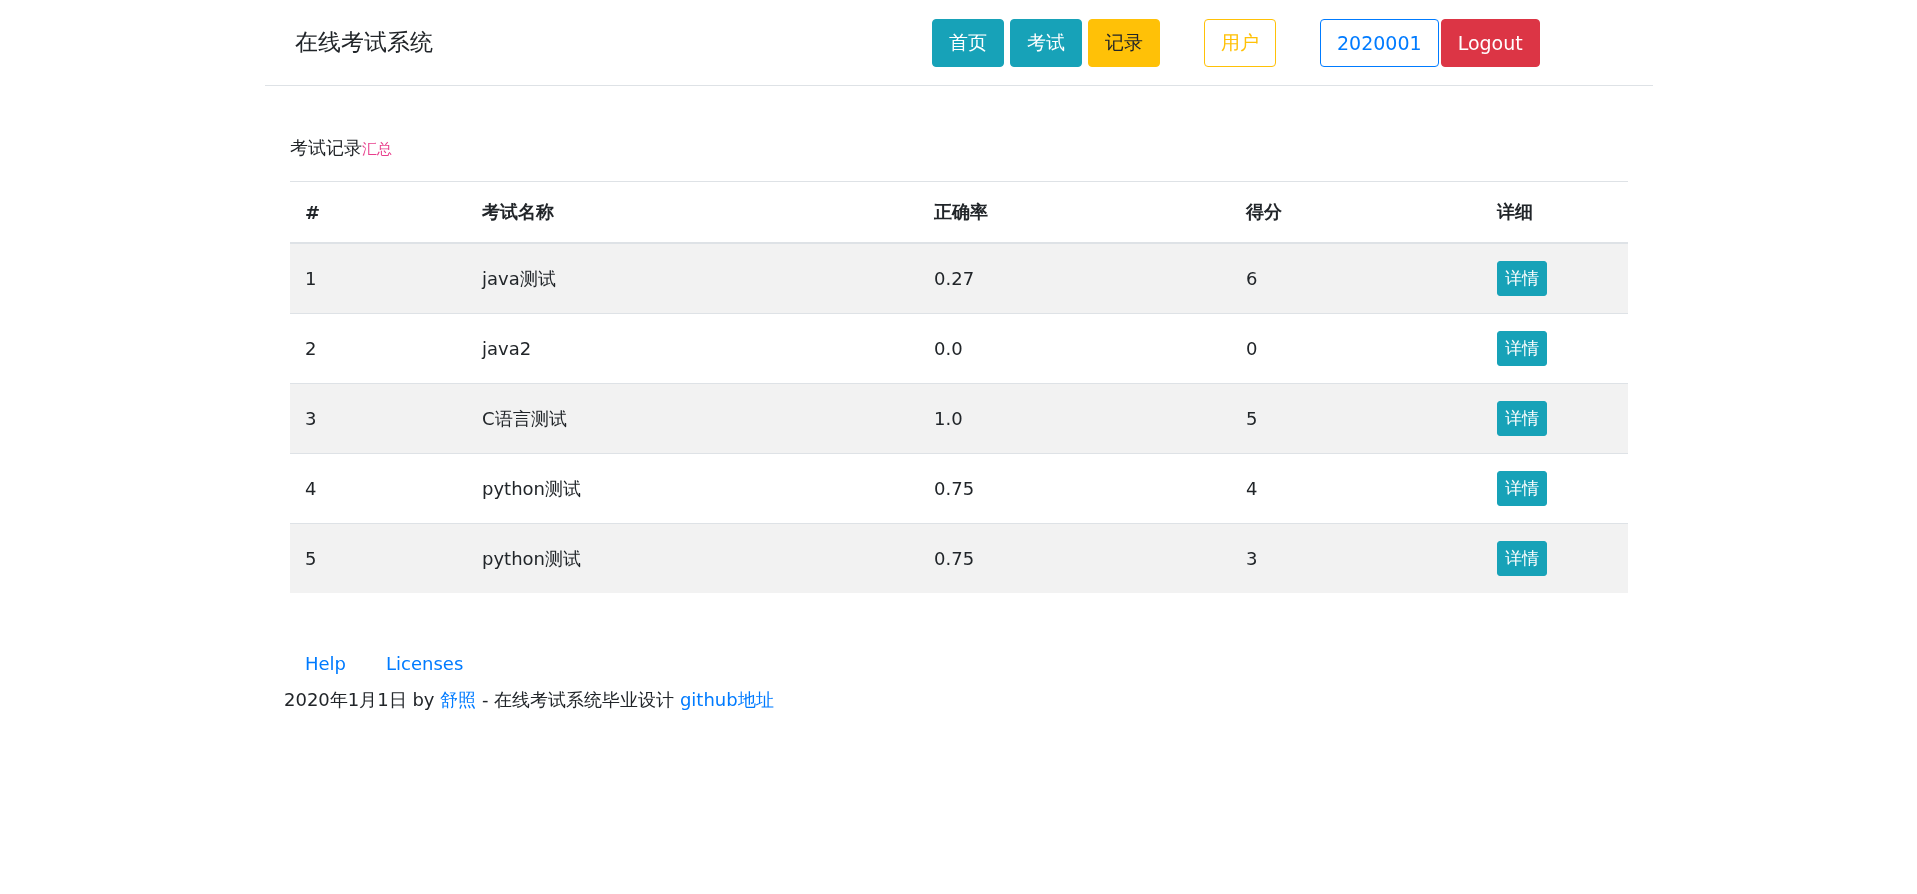 Image resolution: width=1917 pixels, height=894 pixels. What do you see at coordinates (425, 663) in the screenshot?
I see `footer-link: Licenses` at bounding box center [425, 663].